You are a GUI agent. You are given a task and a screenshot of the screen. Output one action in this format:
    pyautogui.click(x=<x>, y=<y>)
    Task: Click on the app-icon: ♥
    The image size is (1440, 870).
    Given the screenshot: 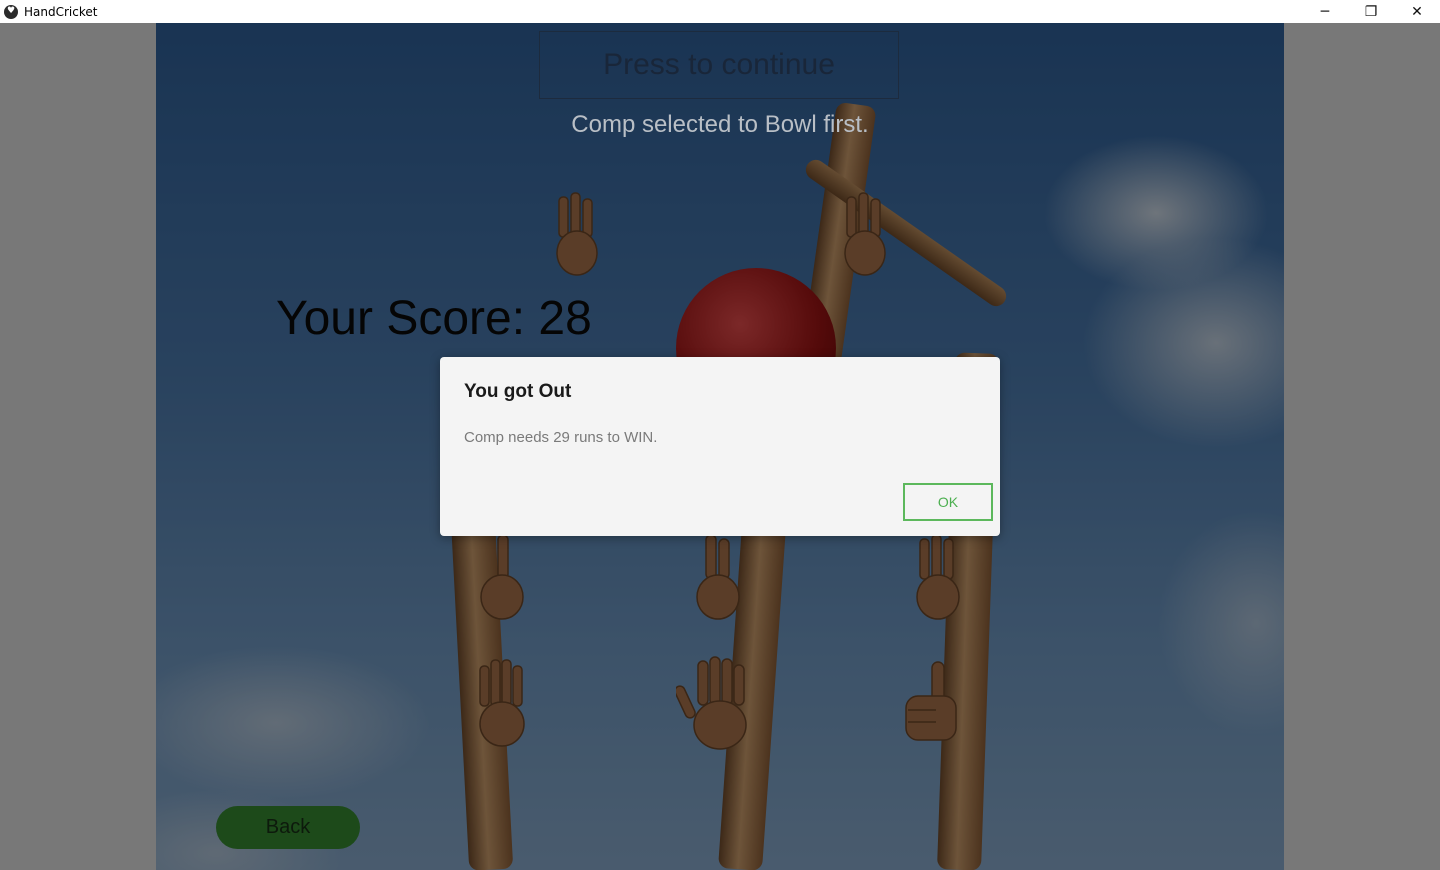 What is the action you would take?
    pyautogui.click(x=11, y=11)
    